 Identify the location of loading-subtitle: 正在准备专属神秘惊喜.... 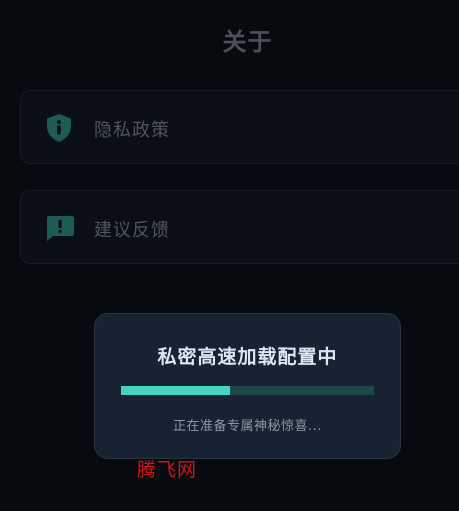
(247, 426).